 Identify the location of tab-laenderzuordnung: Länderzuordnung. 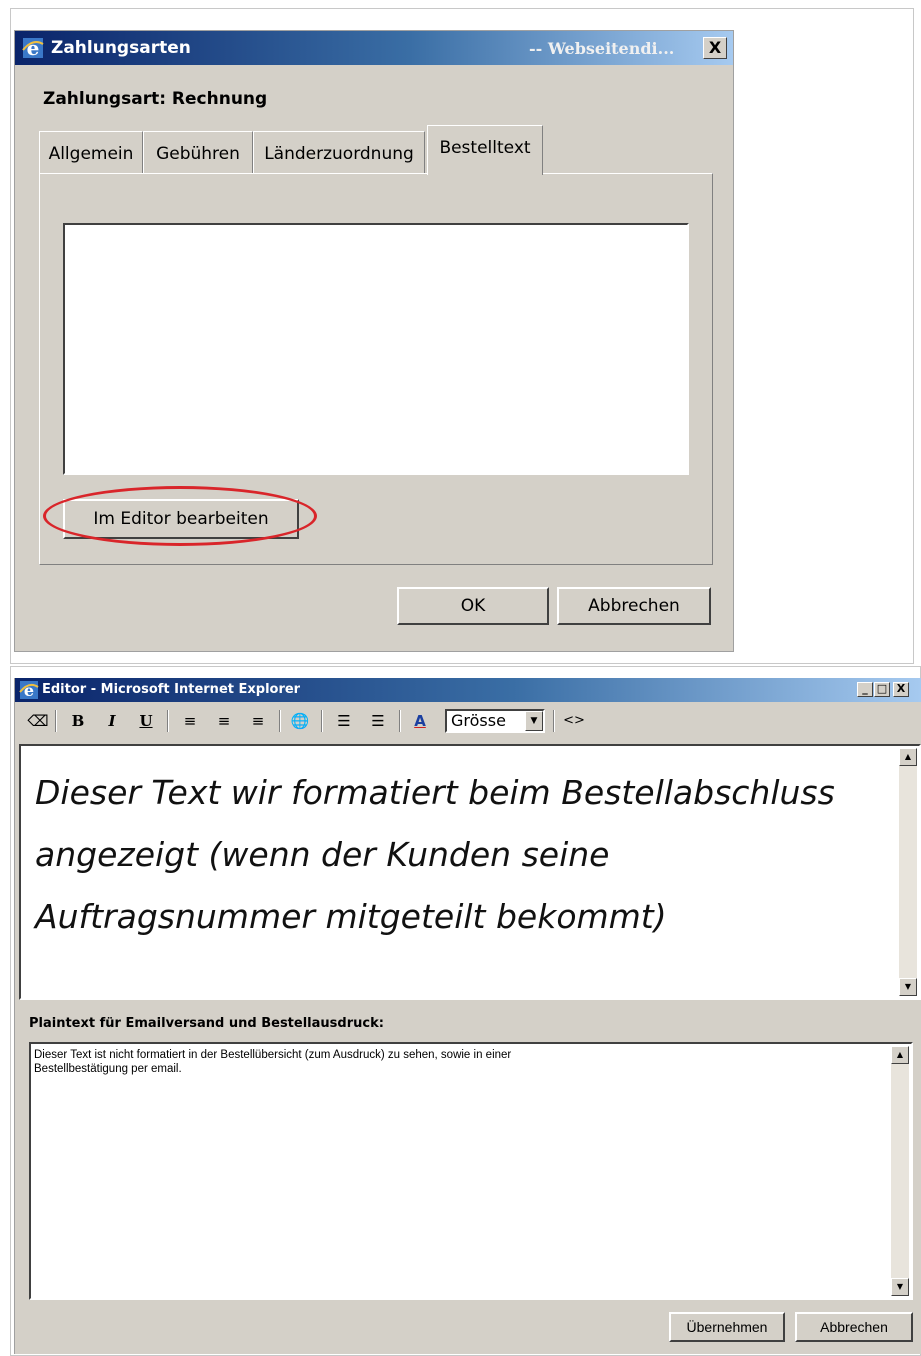
(339, 152).